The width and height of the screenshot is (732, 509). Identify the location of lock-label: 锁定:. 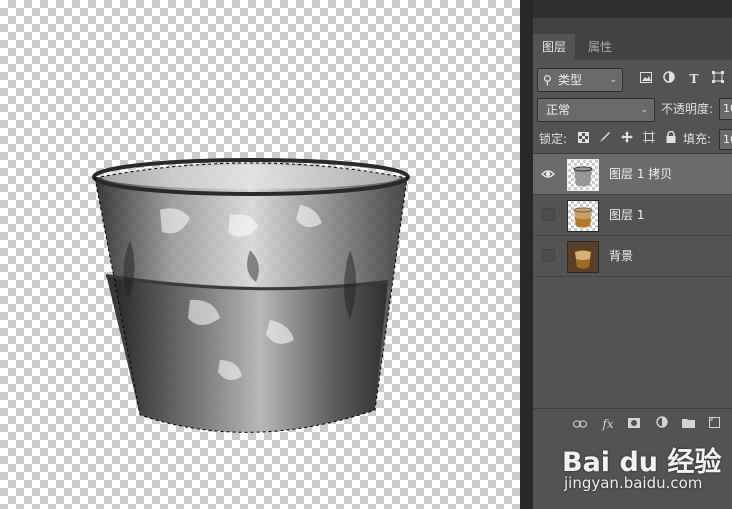
(553, 139).